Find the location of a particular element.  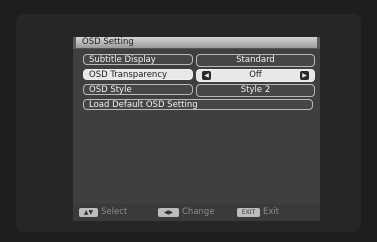

left-right-key-icon: ◀▶ is located at coordinates (168, 212).